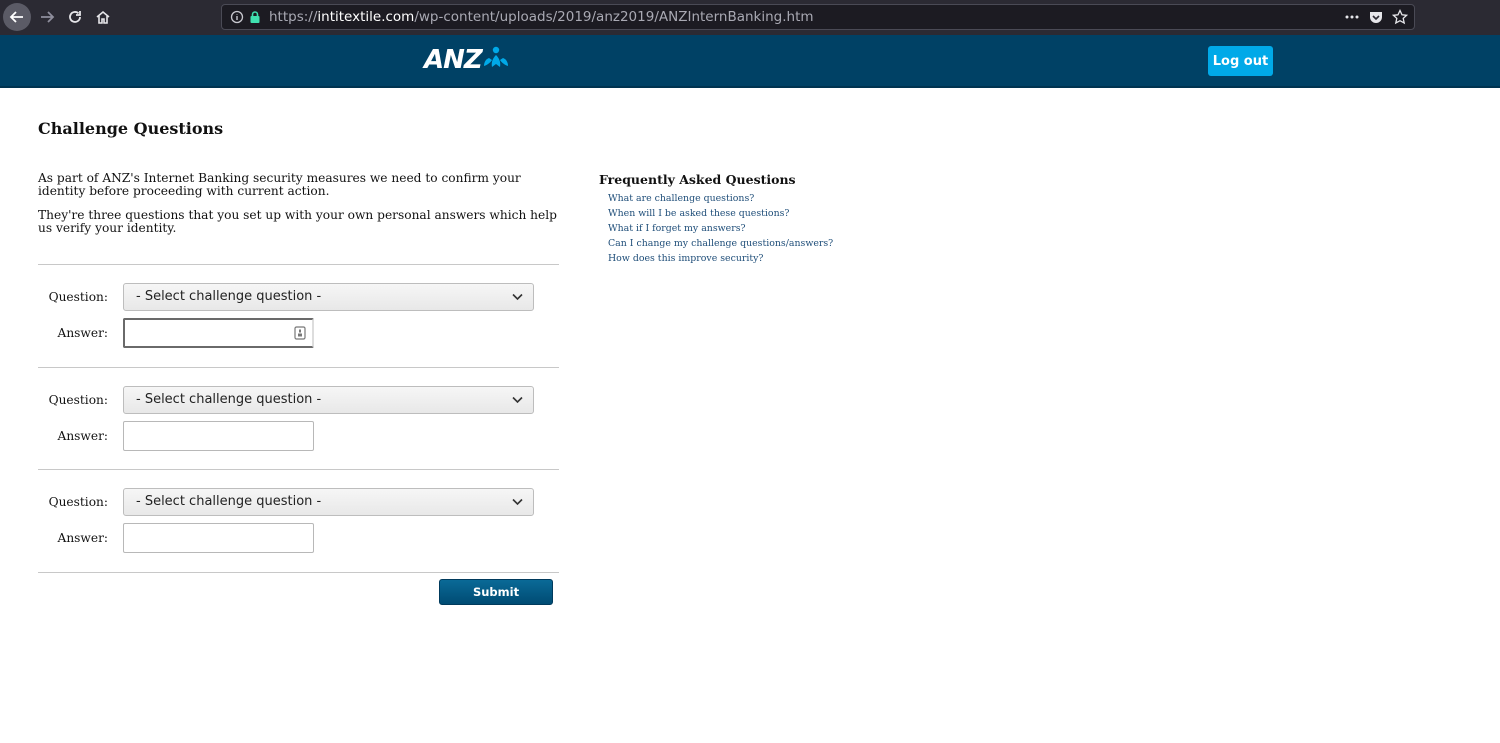 Image resolution: width=1500 pixels, height=743 pixels. I want to click on arrow-left-icon, so click(16, 17).